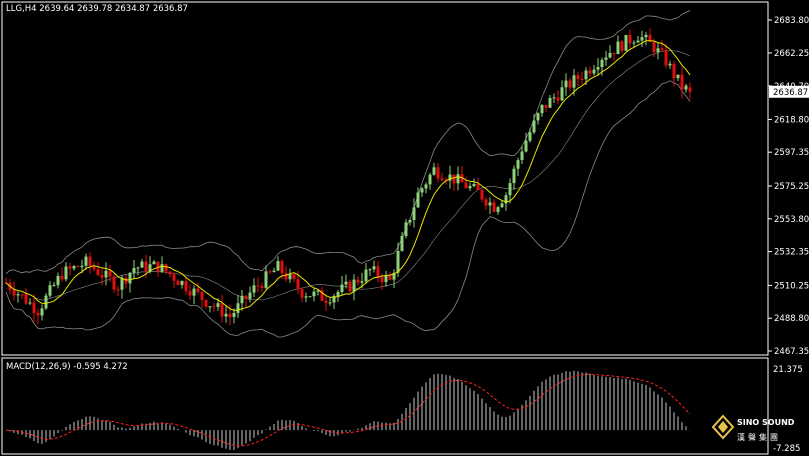 The width and height of the screenshot is (809, 456). What do you see at coordinates (791, 352) in the screenshot?
I see `price-tick-label: 2467.35` at bounding box center [791, 352].